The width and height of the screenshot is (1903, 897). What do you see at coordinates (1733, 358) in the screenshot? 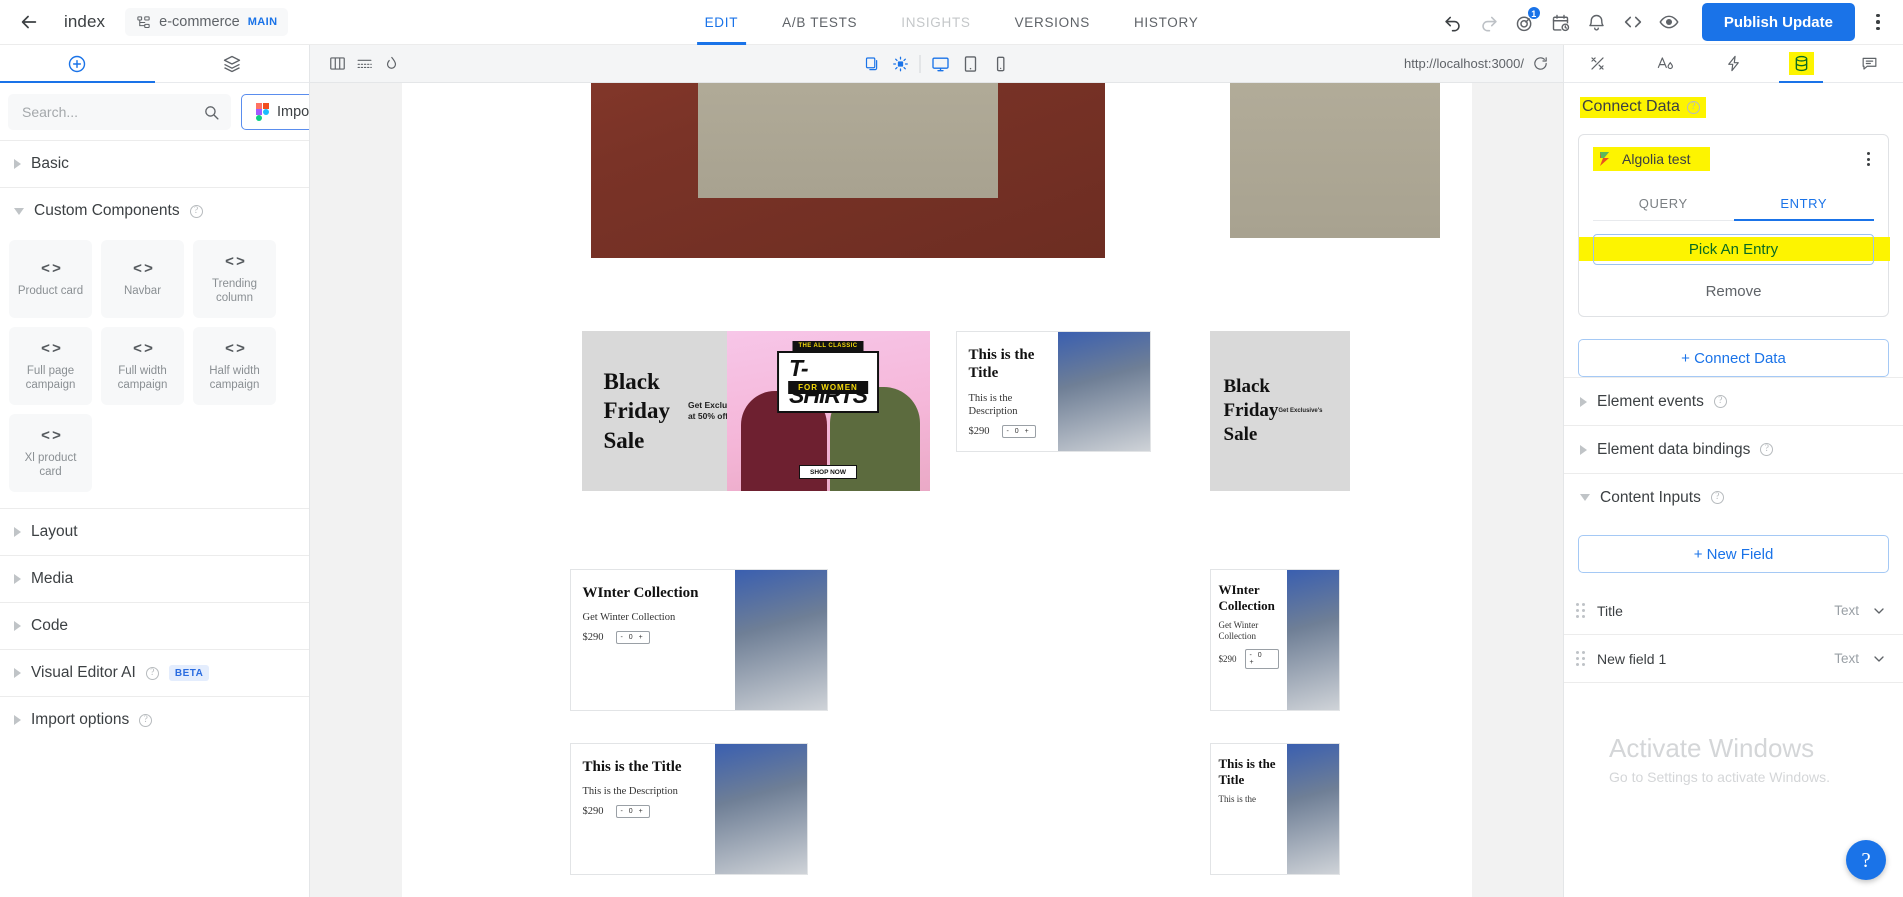
I see `connect-data-button: + Connect Data` at bounding box center [1733, 358].